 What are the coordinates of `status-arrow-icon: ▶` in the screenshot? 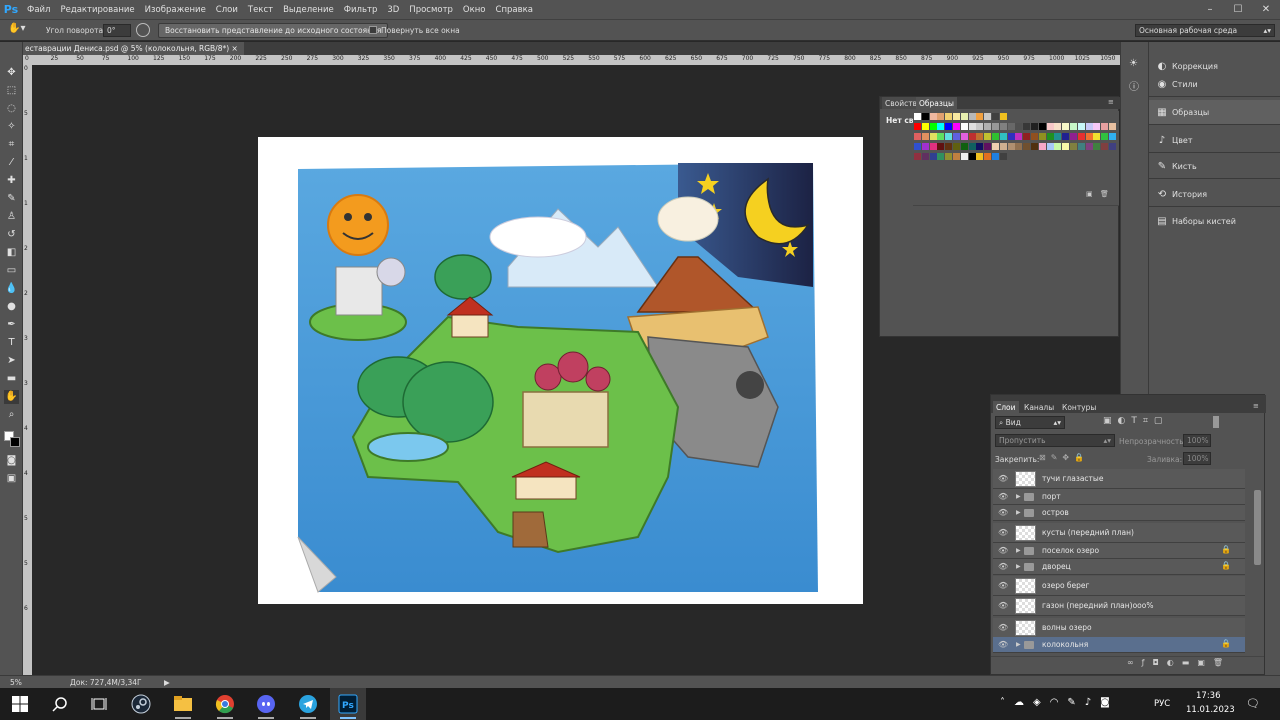 It's located at (167, 682).